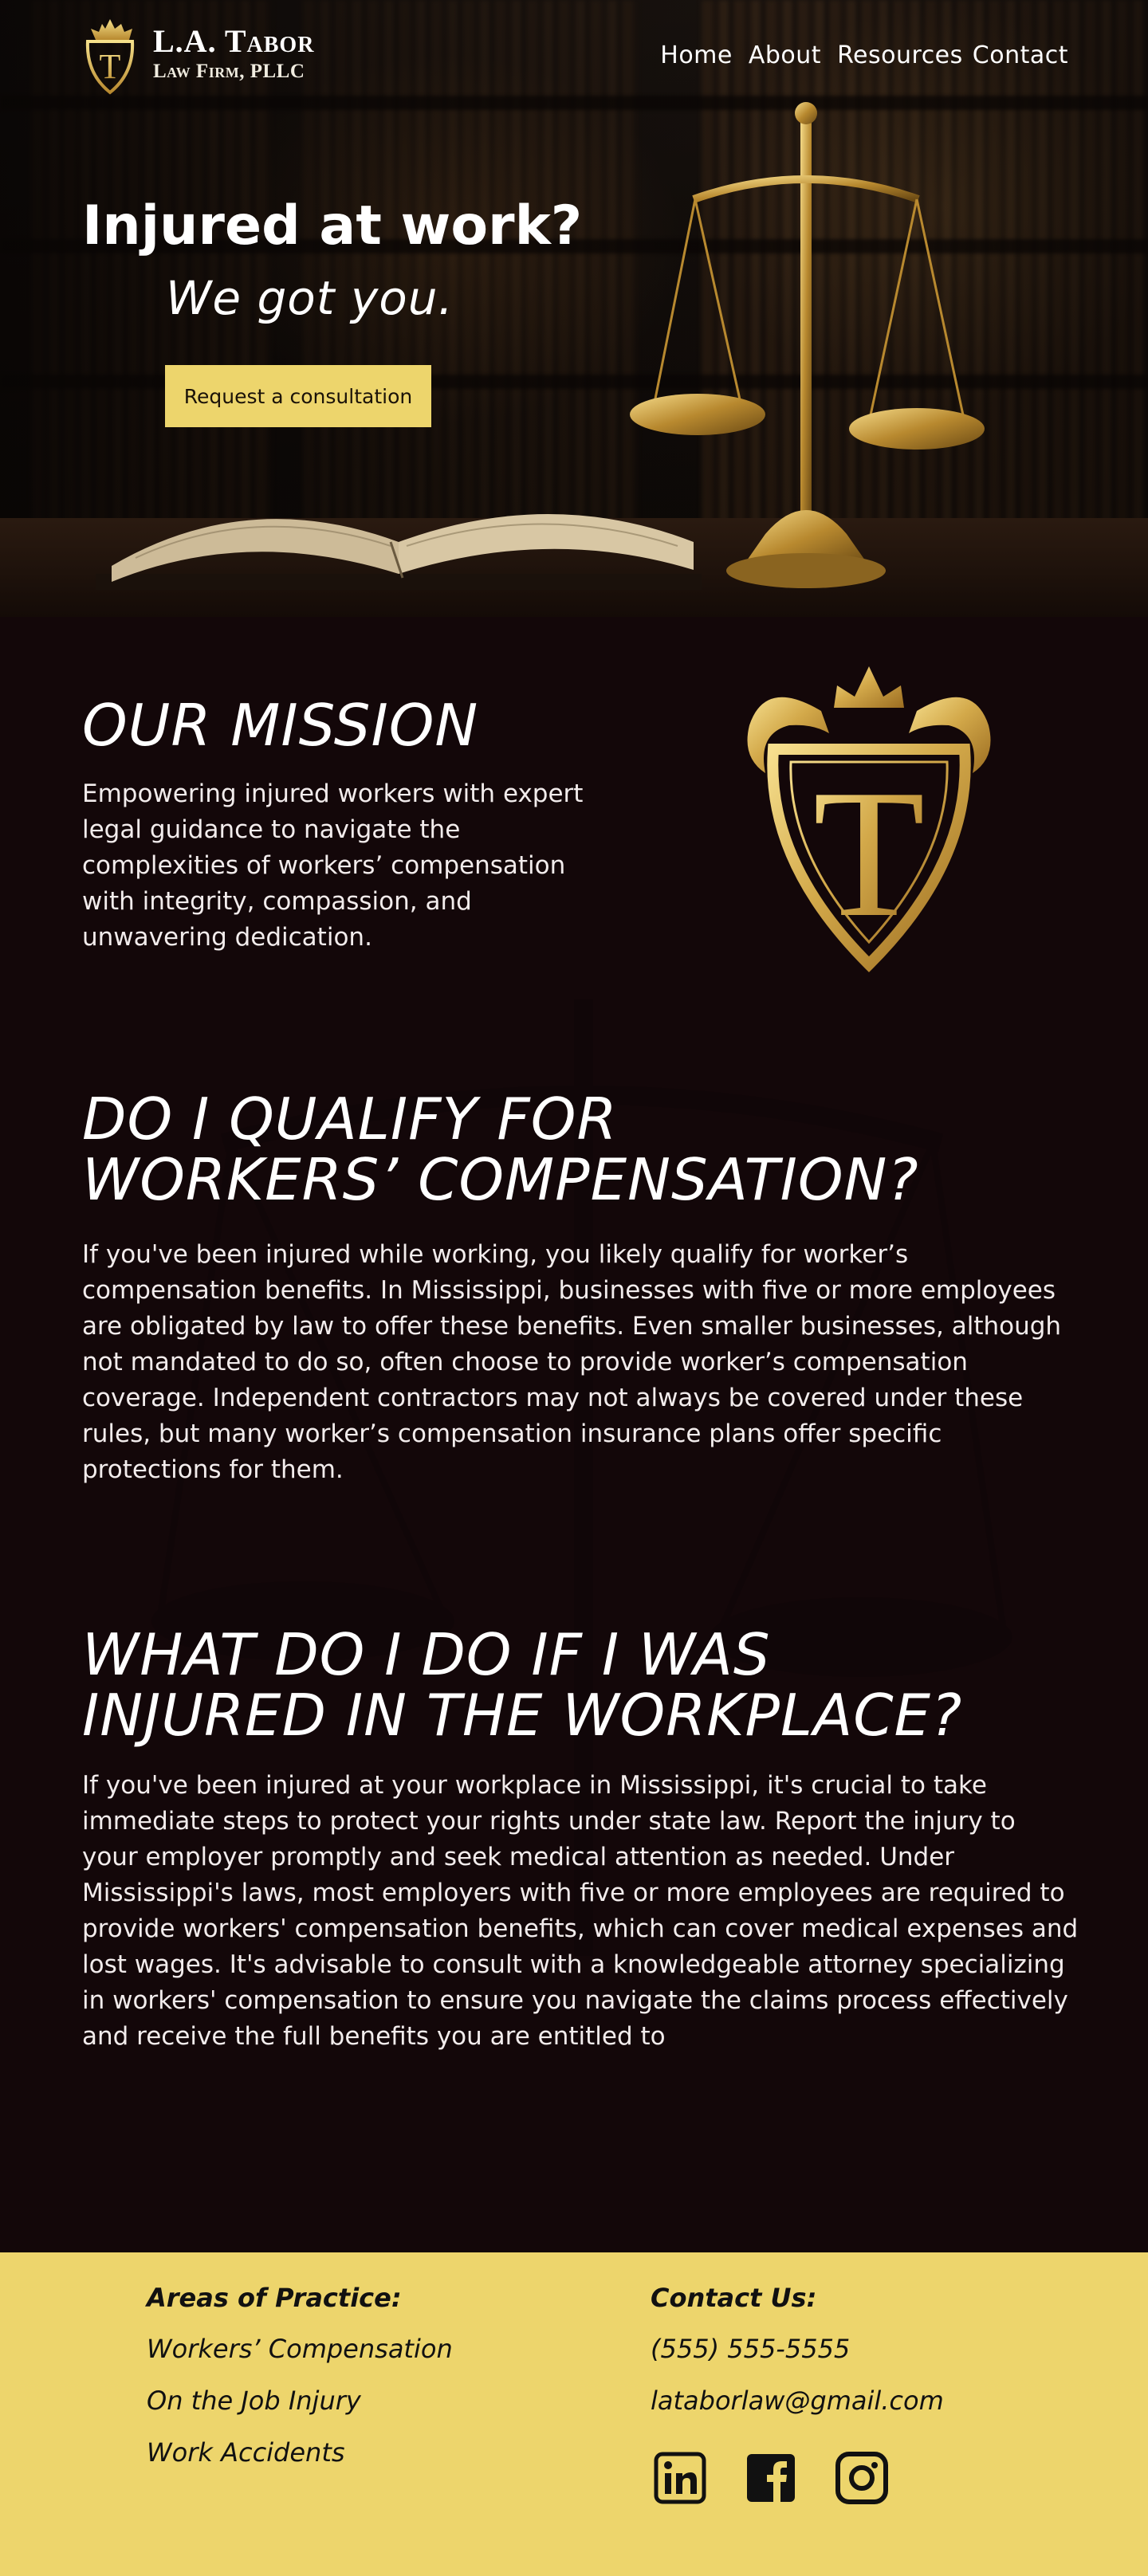 This screenshot has height=2576, width=1148. What do you see at coordinates (522, 1716) in the screenshot?
I see `injured-heading-line-2: INJURED IN THE WORKPLACE?` at bounding box center [522, 1716].